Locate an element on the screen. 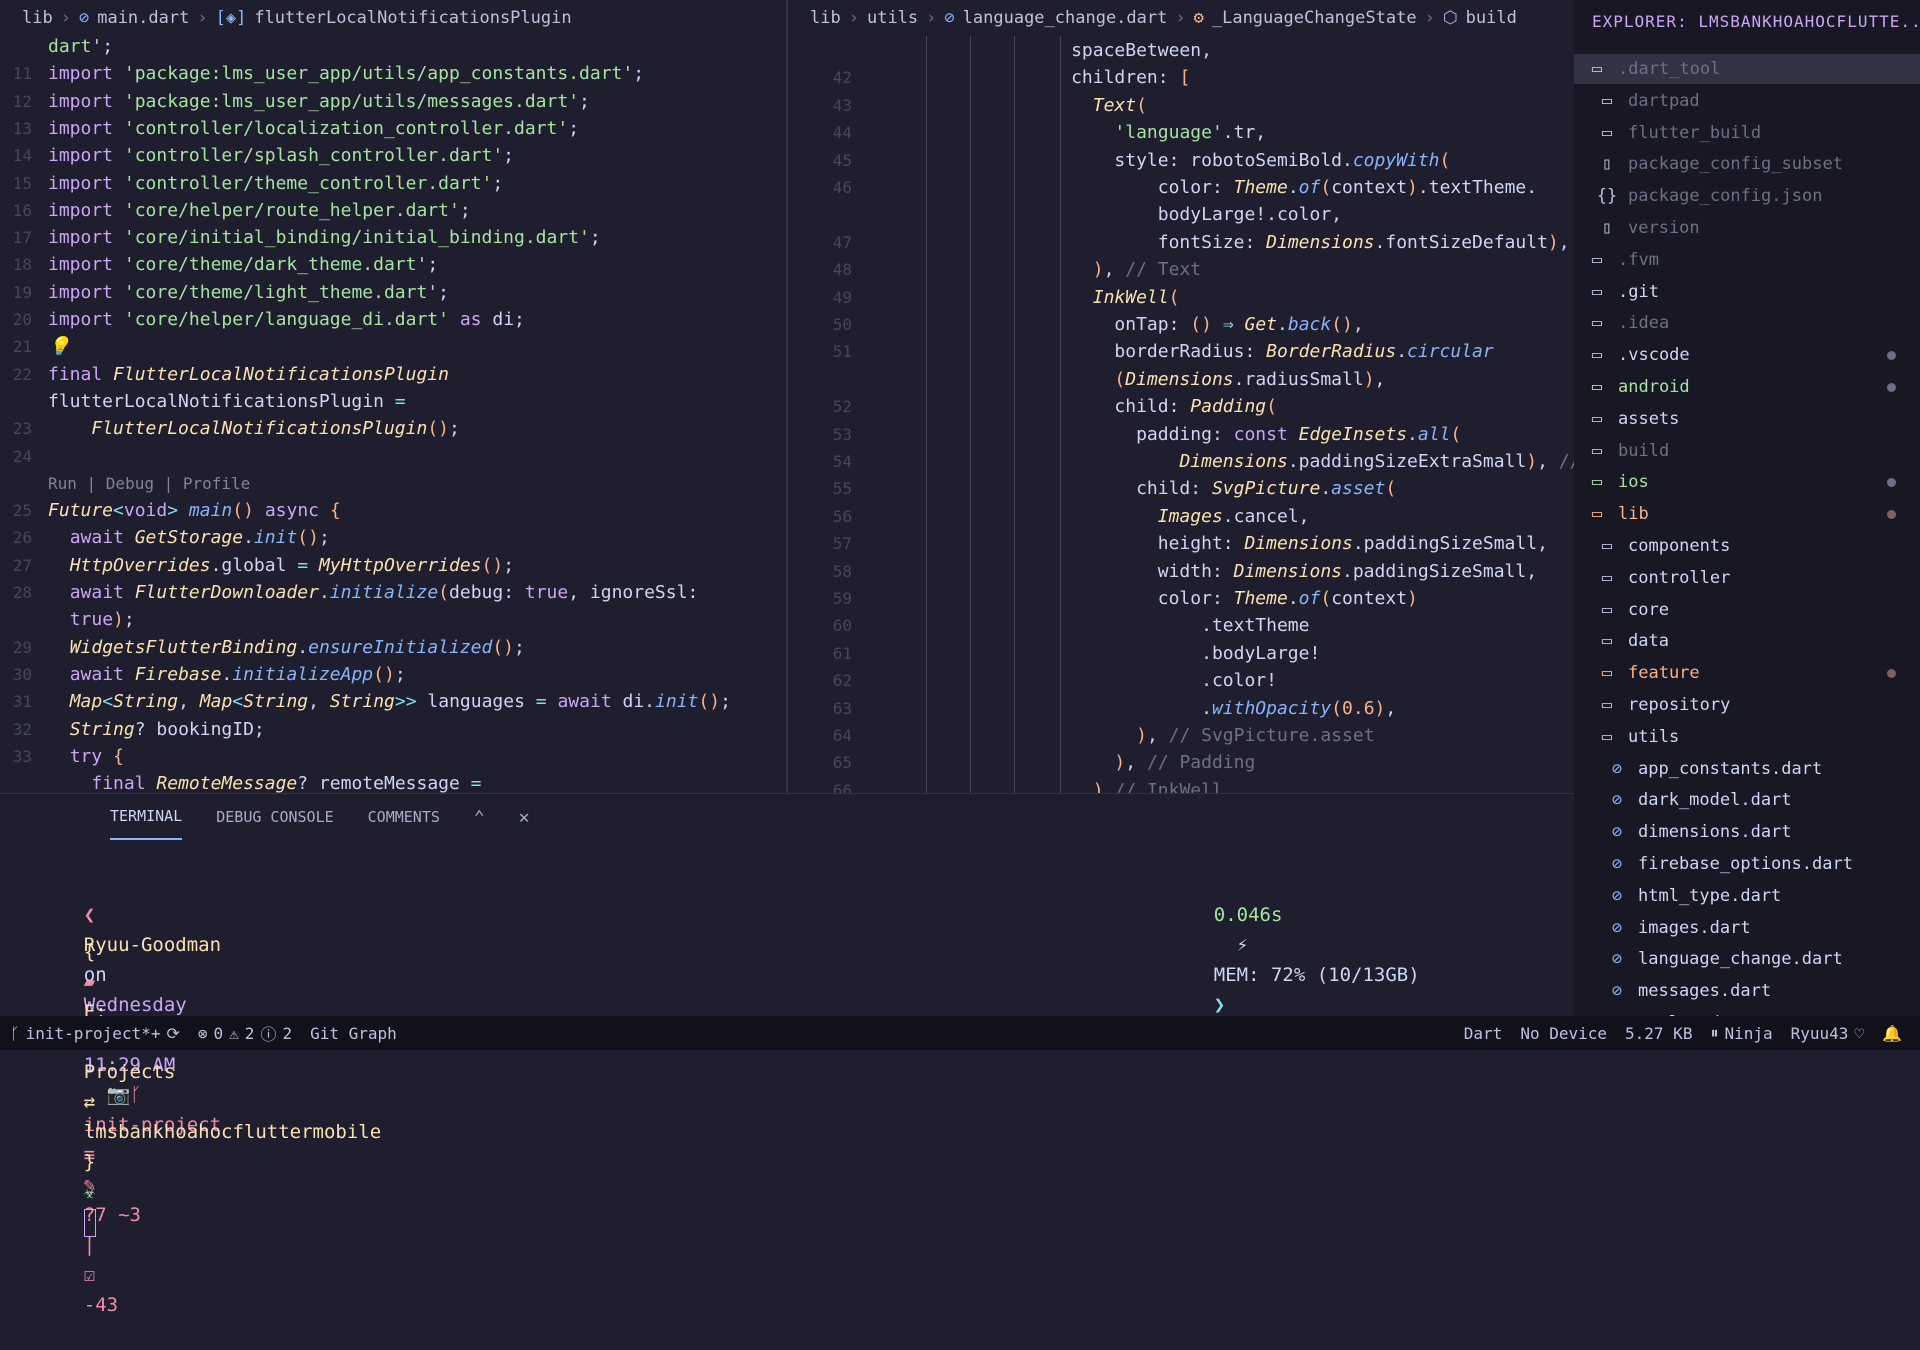 The height and width of the screenshot is (1350, 1920). panel-tabs: TERMINAL DEBUG CONSOLE COMMENTS ⌃ ✕ is located at coordinates (320, 817).